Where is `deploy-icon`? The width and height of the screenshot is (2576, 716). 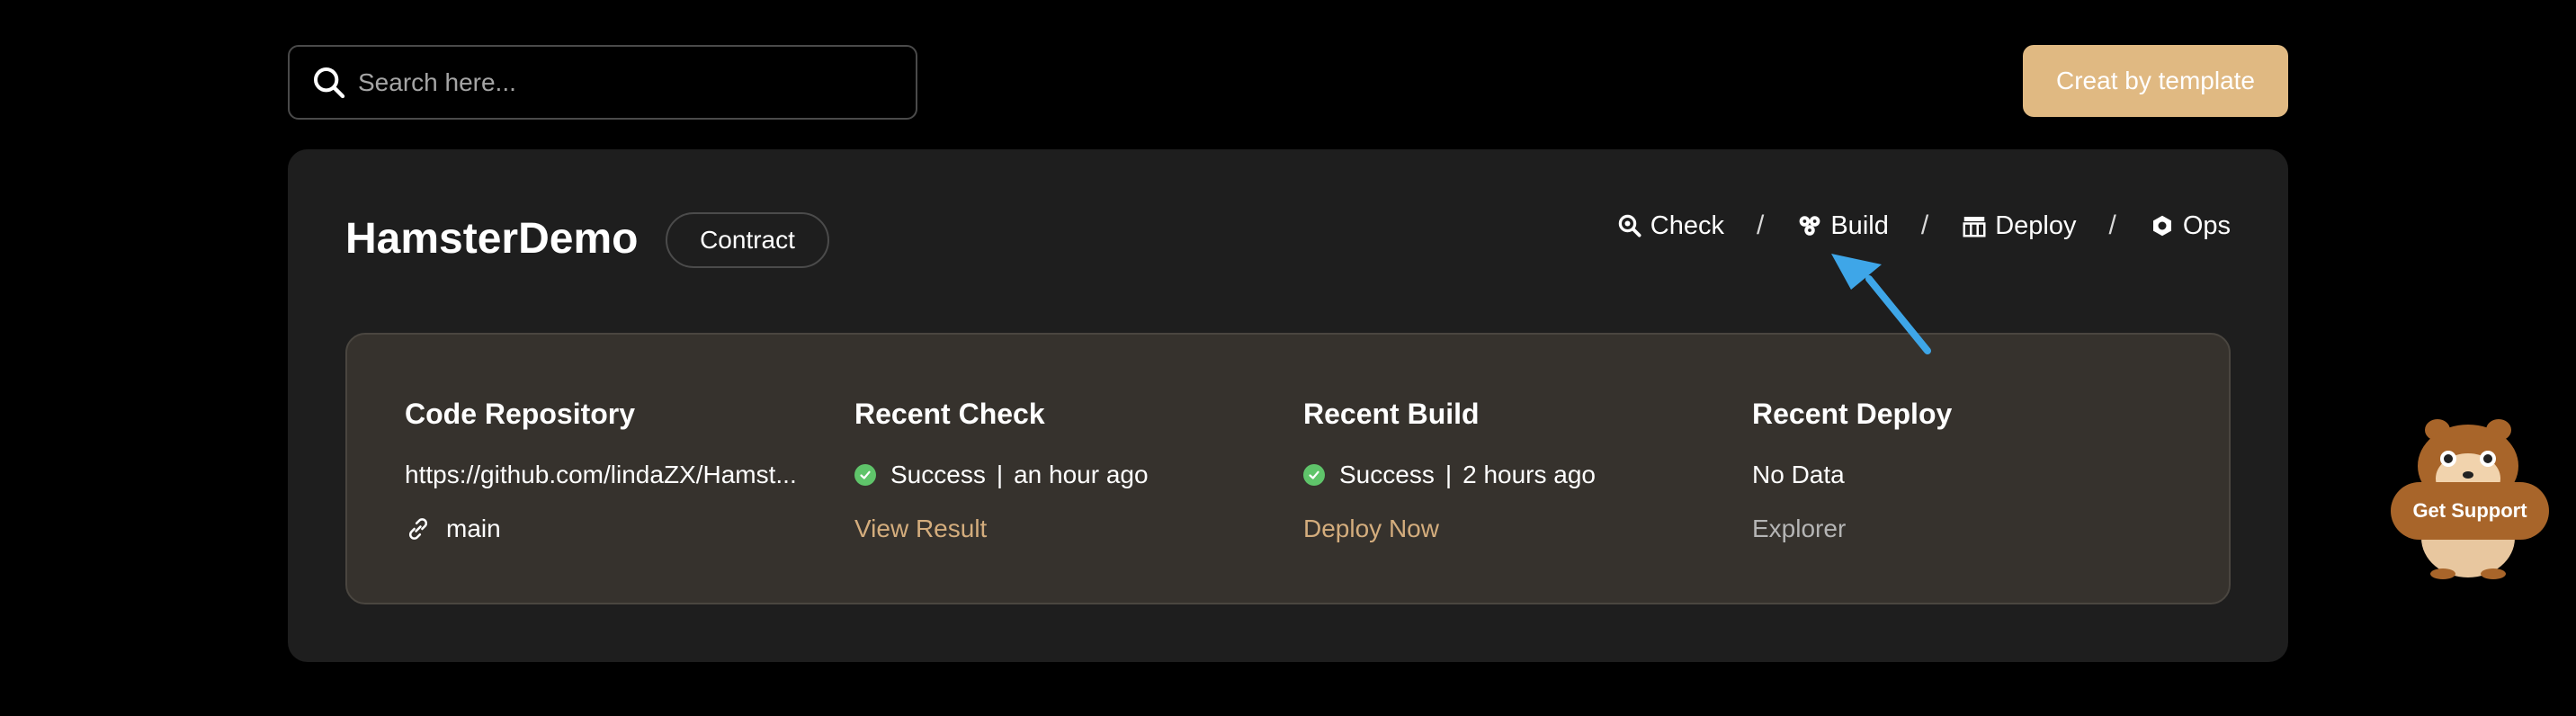 deploy-icon is located at coordinates (1974, 227).